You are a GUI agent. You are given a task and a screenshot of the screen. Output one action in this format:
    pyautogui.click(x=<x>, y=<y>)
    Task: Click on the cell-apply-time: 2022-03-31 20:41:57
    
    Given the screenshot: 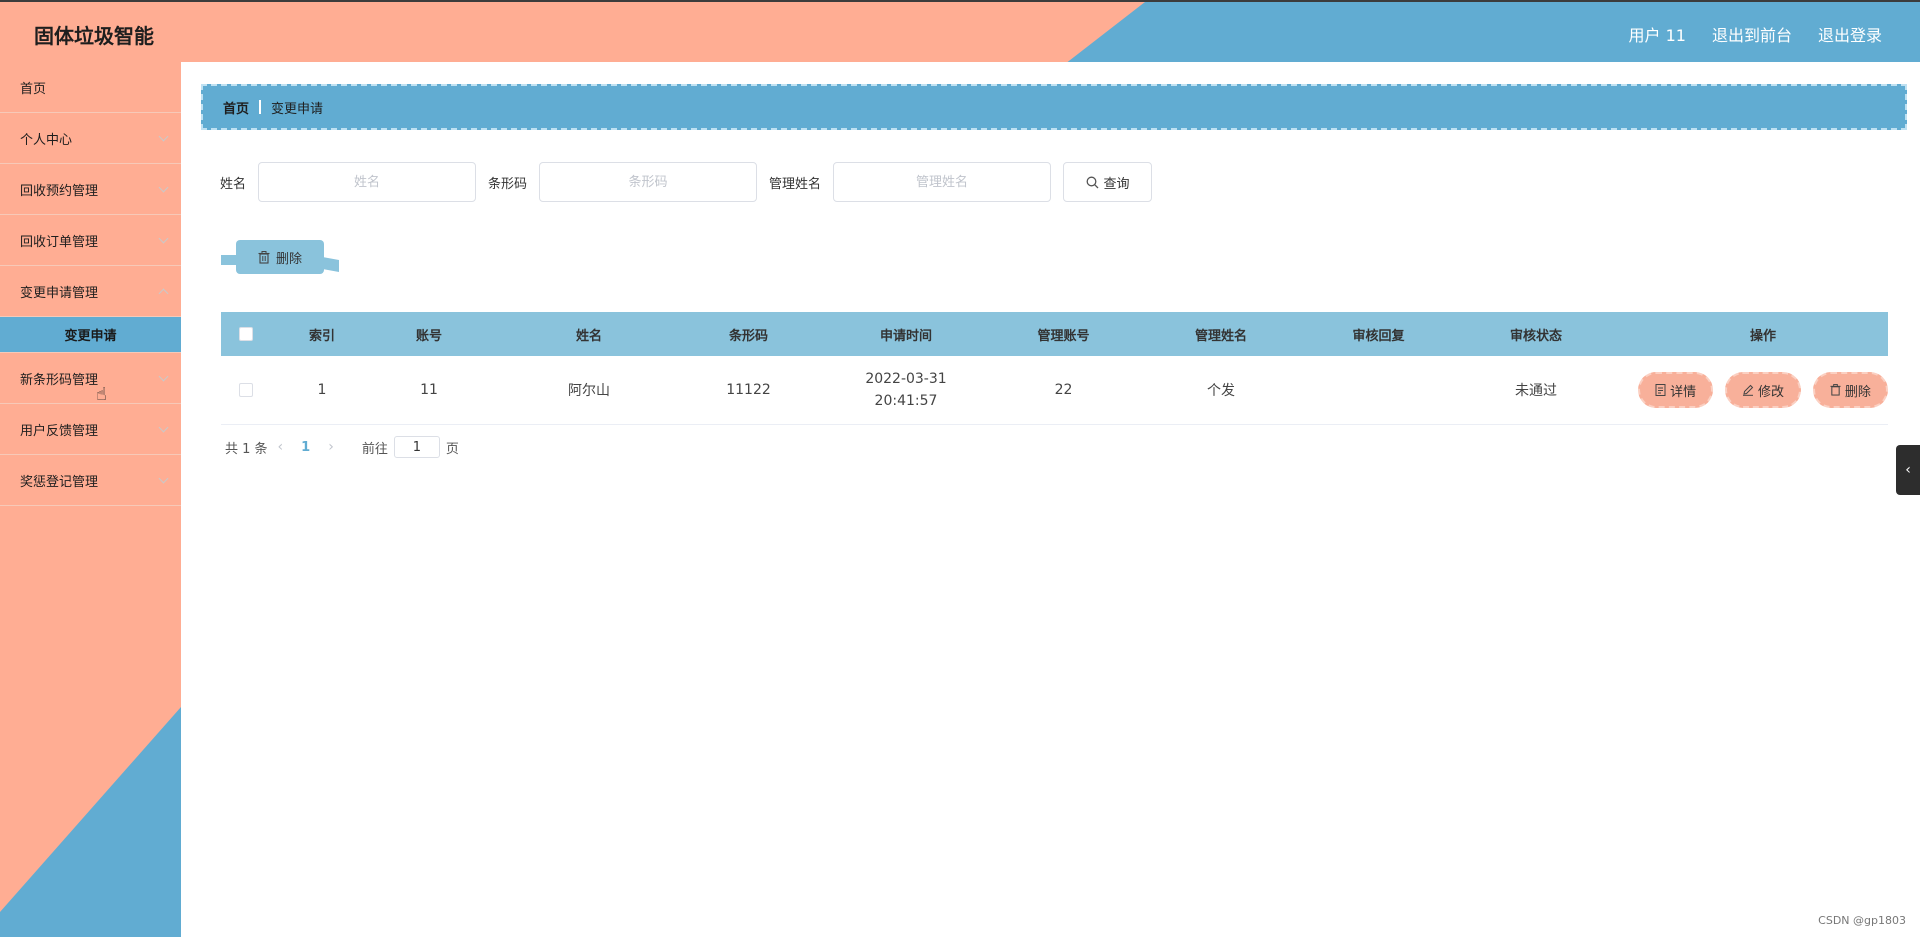 What is the action you would take?
    pyautogui.click(x=906, y=390)
    